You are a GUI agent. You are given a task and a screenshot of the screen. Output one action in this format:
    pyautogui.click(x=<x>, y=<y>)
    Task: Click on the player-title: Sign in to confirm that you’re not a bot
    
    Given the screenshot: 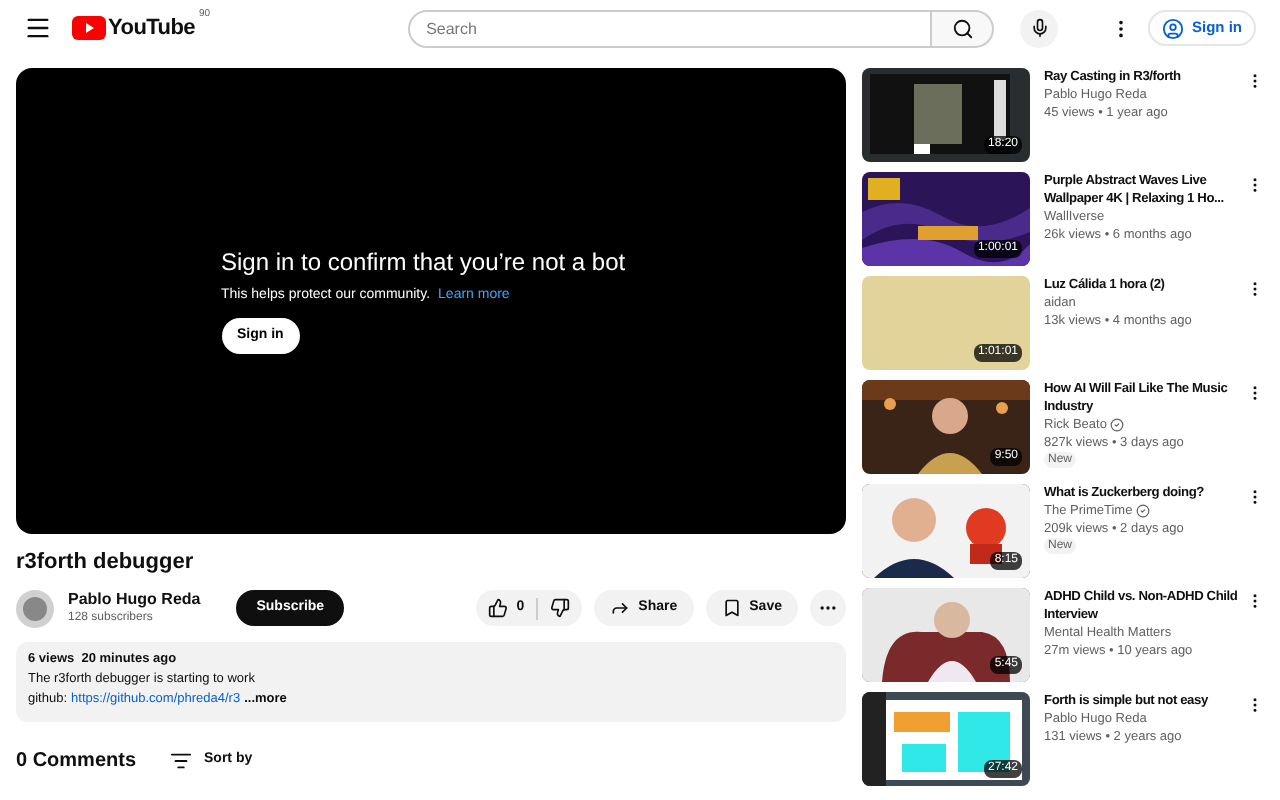 What is the action you would take?
    pyautogui.click(x=424, y=262)
    